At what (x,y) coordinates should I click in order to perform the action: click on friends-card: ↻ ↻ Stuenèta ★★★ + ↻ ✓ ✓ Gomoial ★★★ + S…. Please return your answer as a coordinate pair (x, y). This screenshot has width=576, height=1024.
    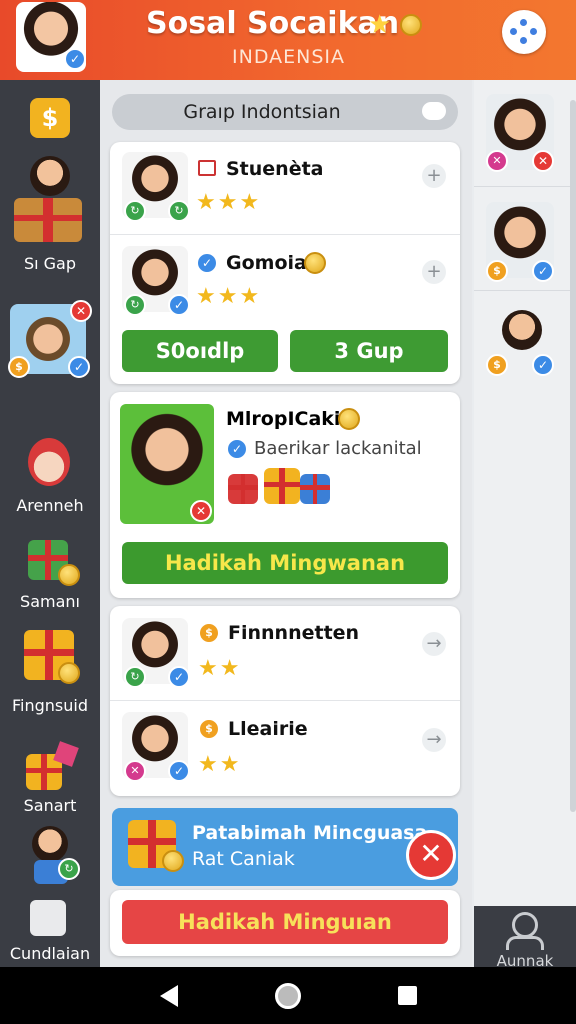
    Looking at the image, I should click on (285, 263).